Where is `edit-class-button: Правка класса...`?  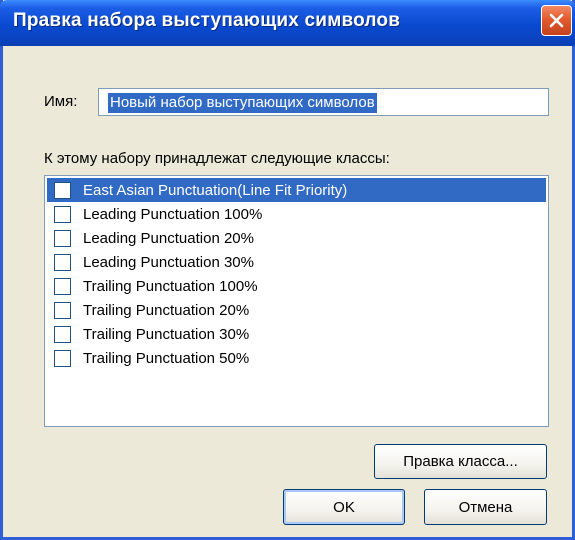 edit-class-button: Правка класса... is located at coordinates (460, 461).